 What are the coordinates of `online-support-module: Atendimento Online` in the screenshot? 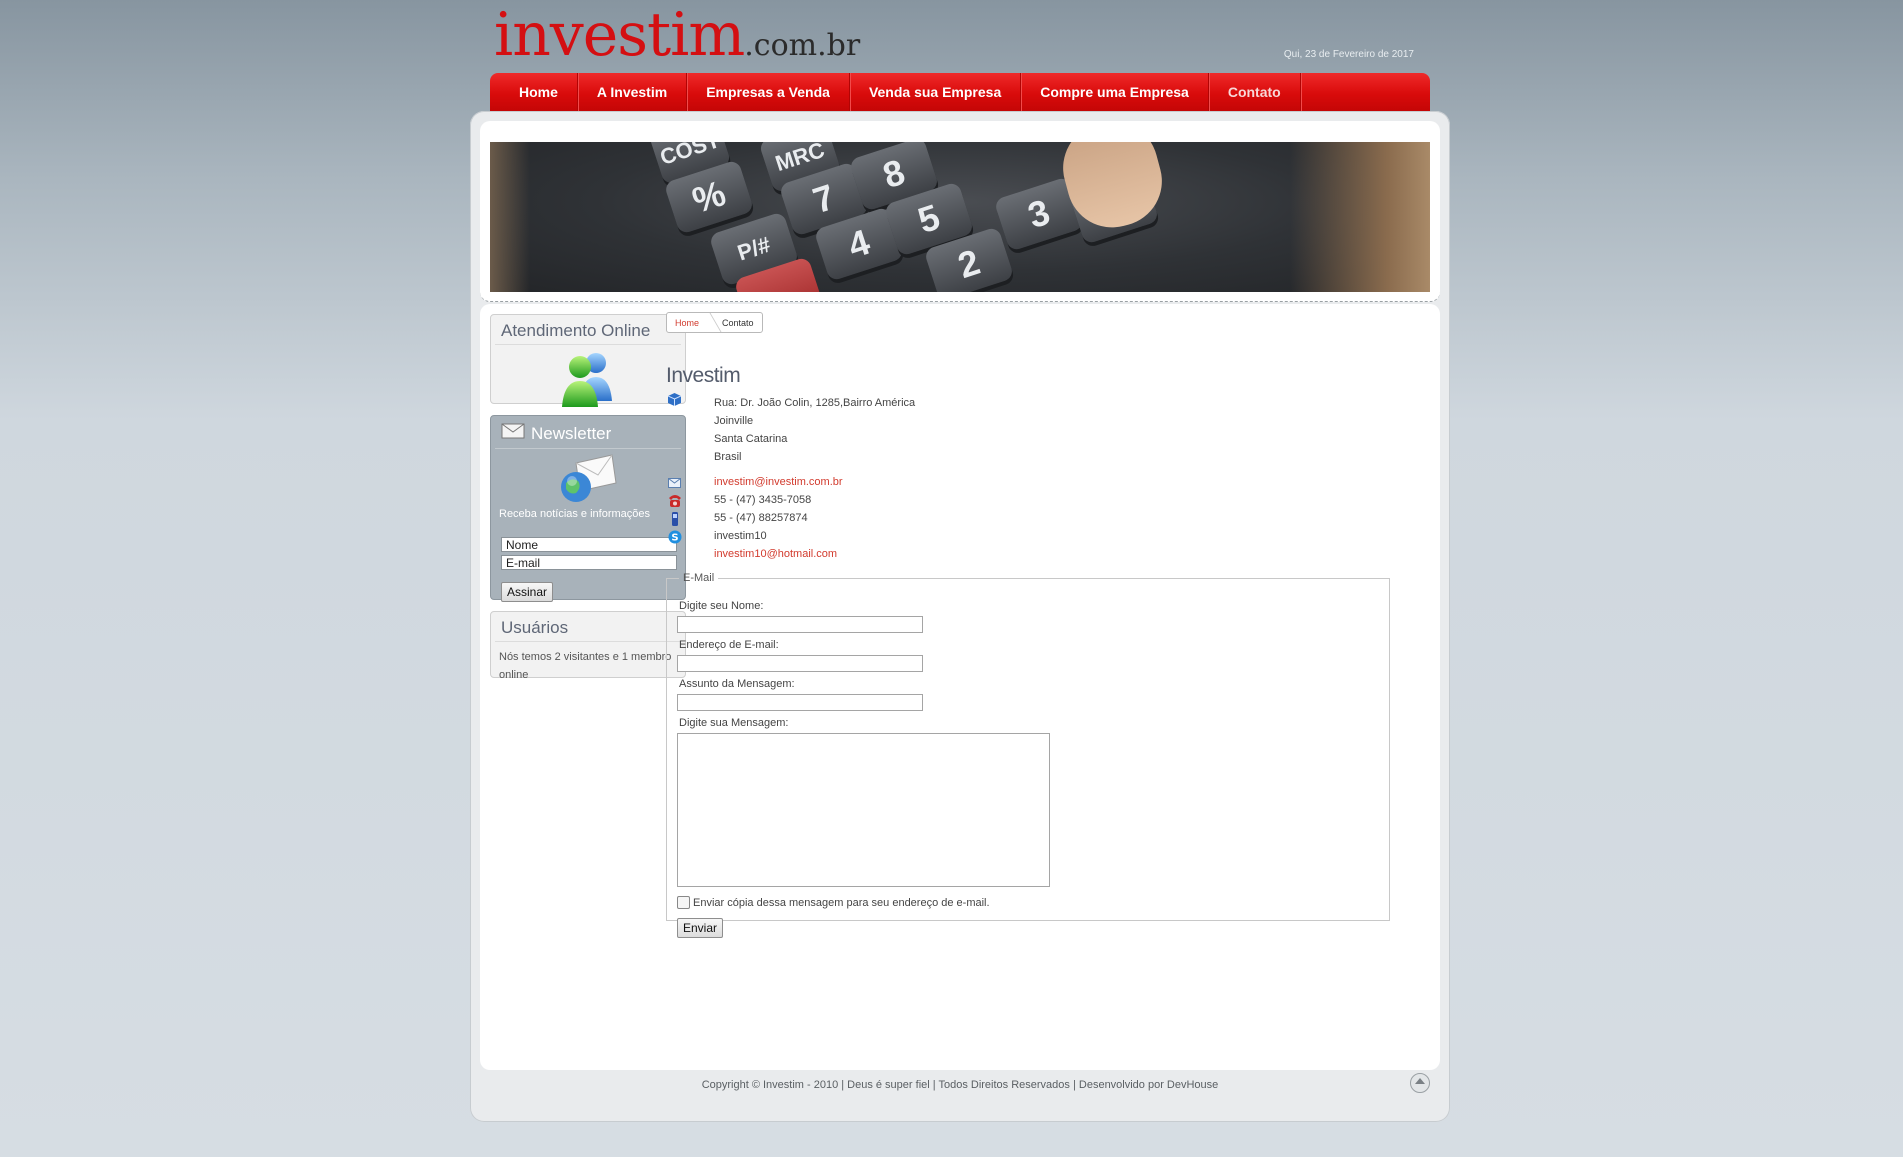 It's located at (588, 360).